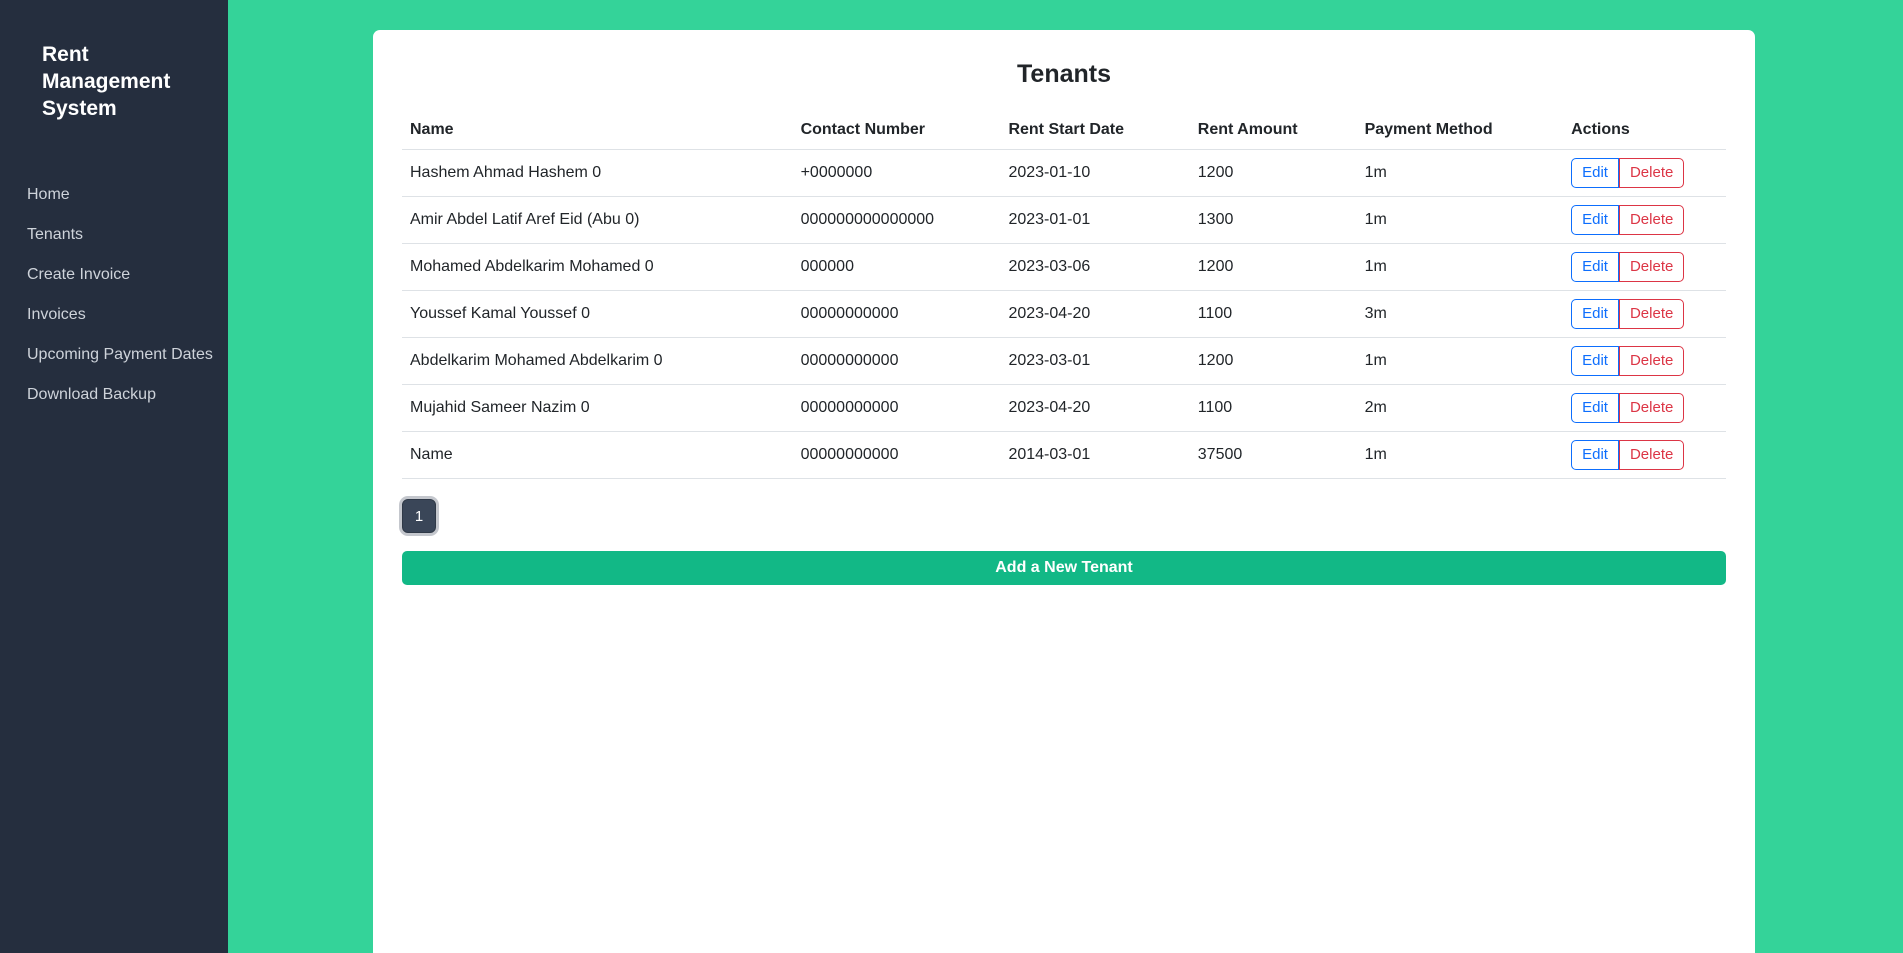 Image resolution: width=1903 pixels, height=953 pixels. What do you see at coordinates (1273, 220) in the screenshot?
I see `cell-rent-amount: 1300` at bounding box center [1273, 220].